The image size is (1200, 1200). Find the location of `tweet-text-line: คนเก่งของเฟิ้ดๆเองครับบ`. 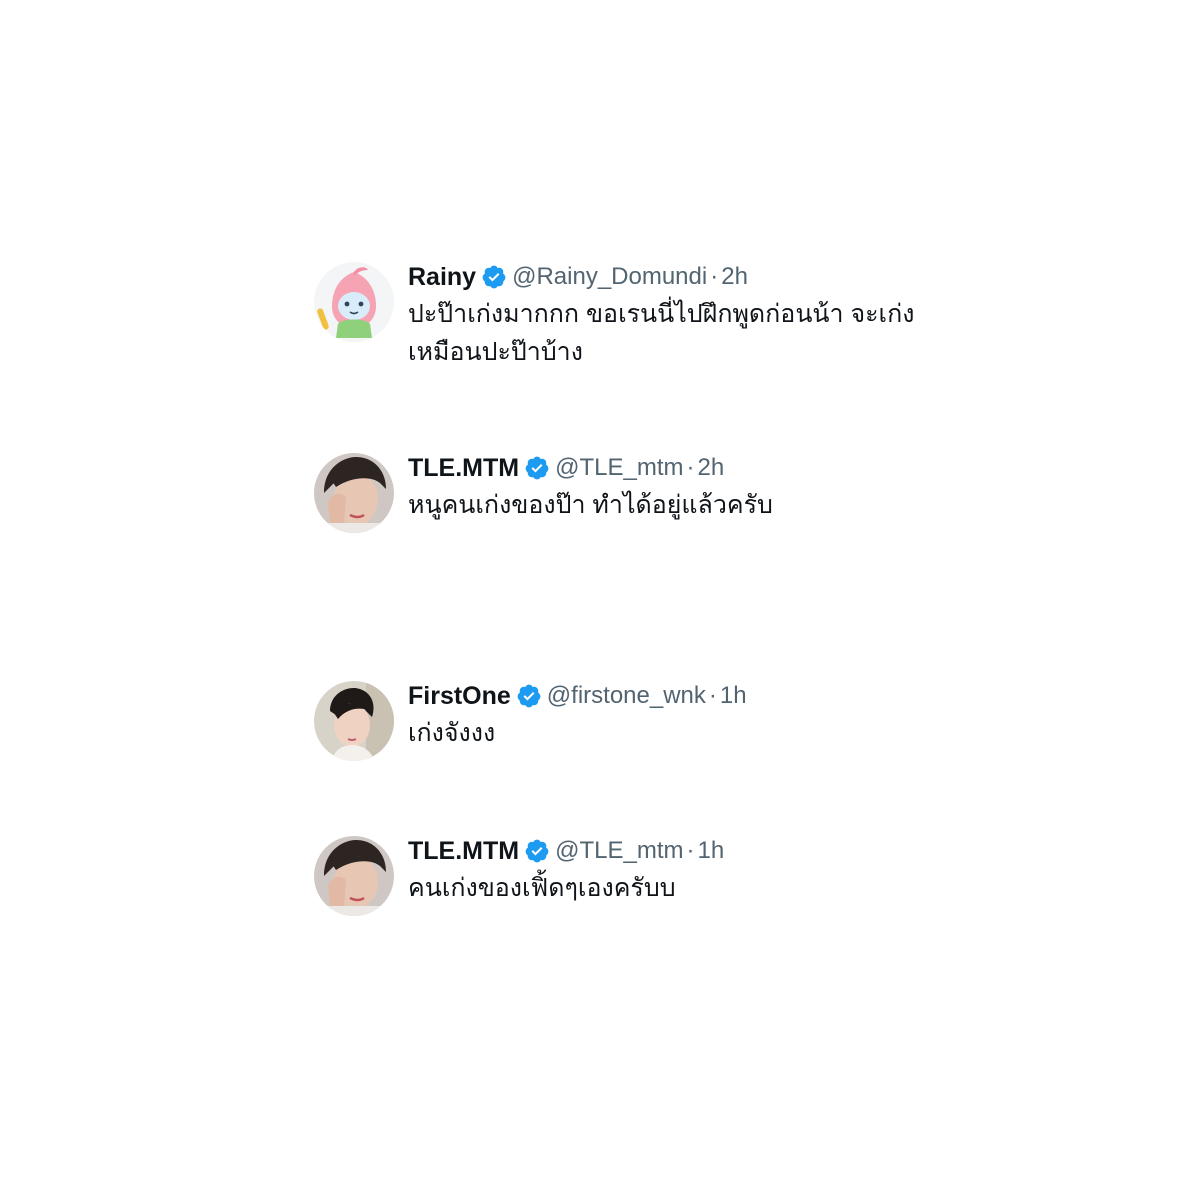

tweet-text-line: คนเก่งของเฟิ้ดๆเองครับบ is located at coordinates (542, 888).